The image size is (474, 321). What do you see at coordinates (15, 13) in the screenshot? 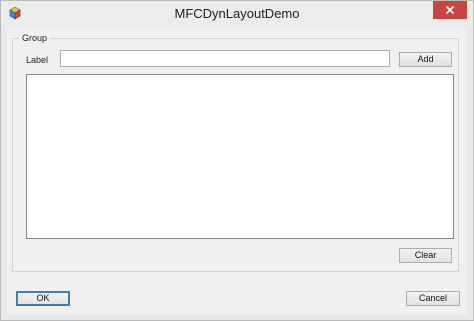
I see `mfc-app-icon` at bounding box center [15, 13].